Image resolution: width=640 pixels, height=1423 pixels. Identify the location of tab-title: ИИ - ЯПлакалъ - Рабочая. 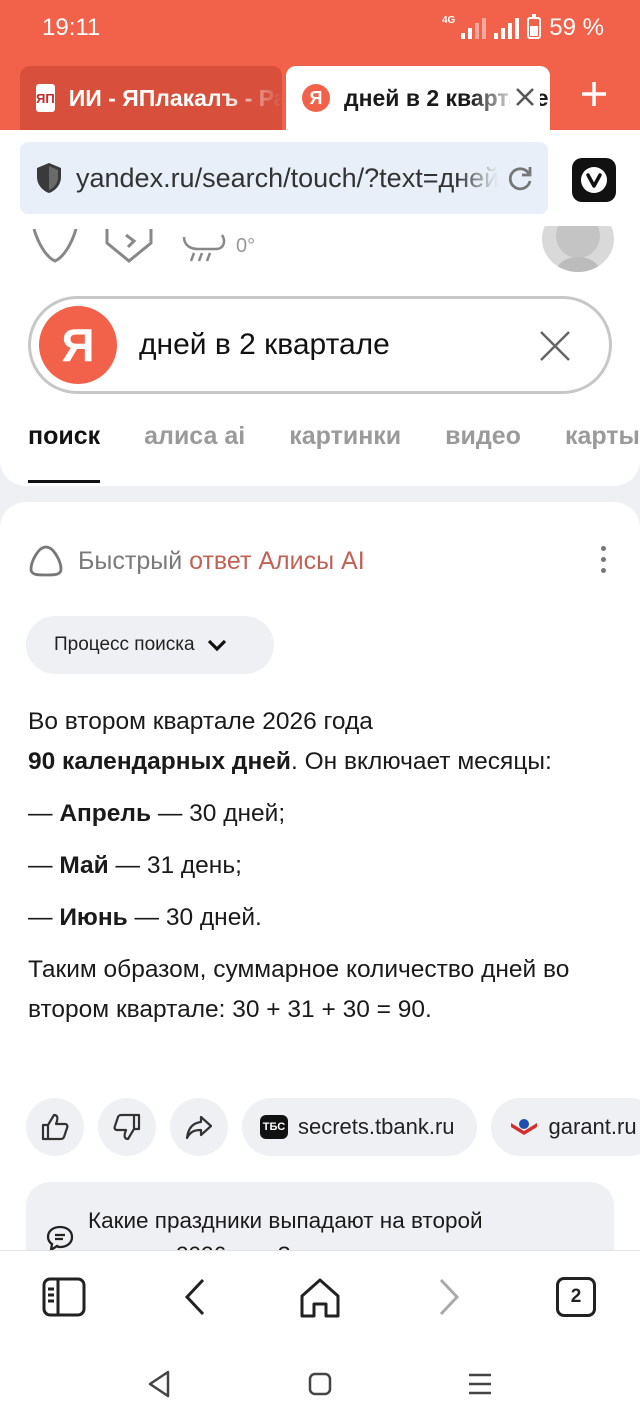
(175, 97).